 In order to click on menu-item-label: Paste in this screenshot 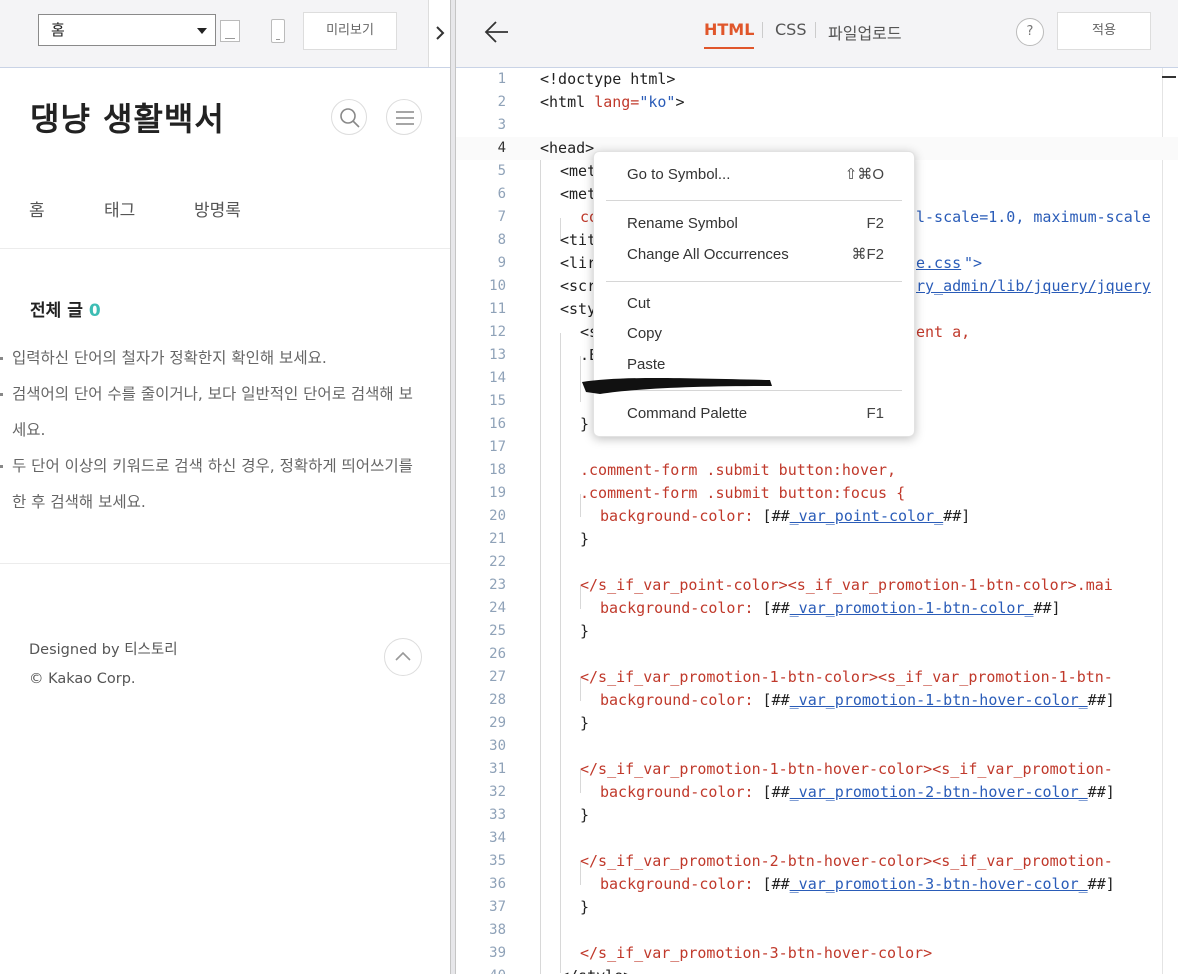, I will do `click(646, 364)`.